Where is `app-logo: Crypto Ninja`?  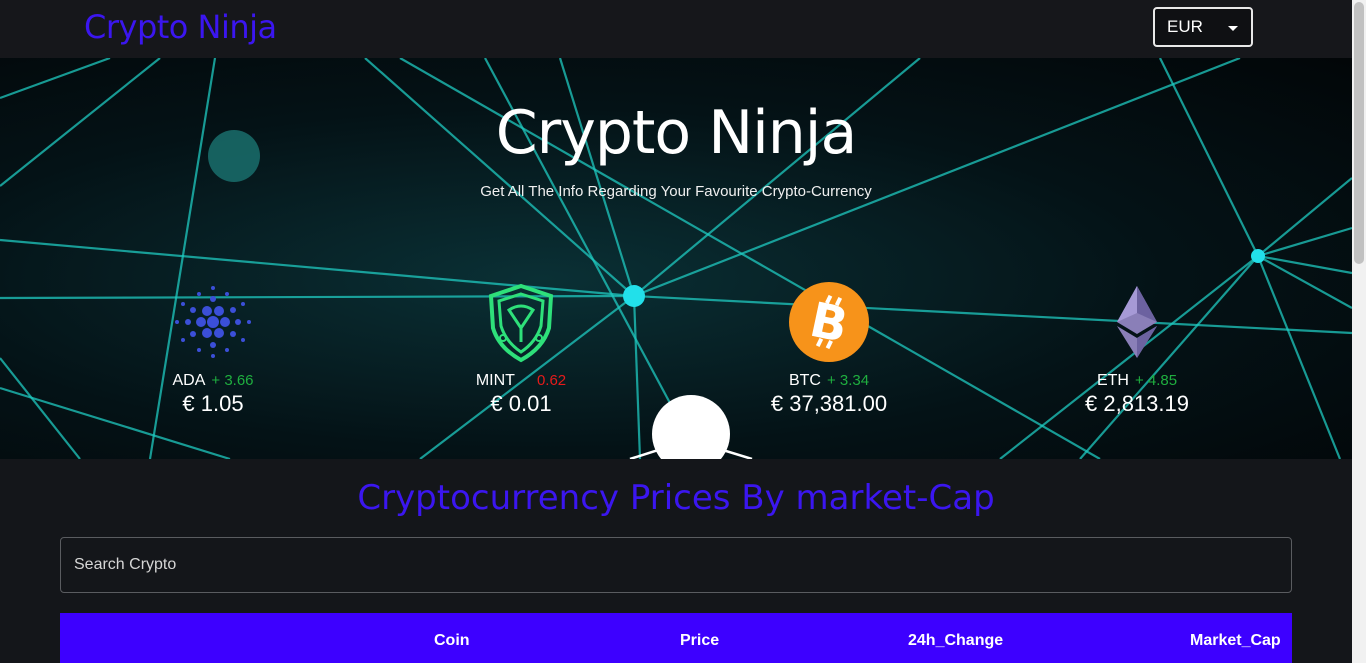 app-logo: Crypto Ninja is located at coordinates (180, 27).